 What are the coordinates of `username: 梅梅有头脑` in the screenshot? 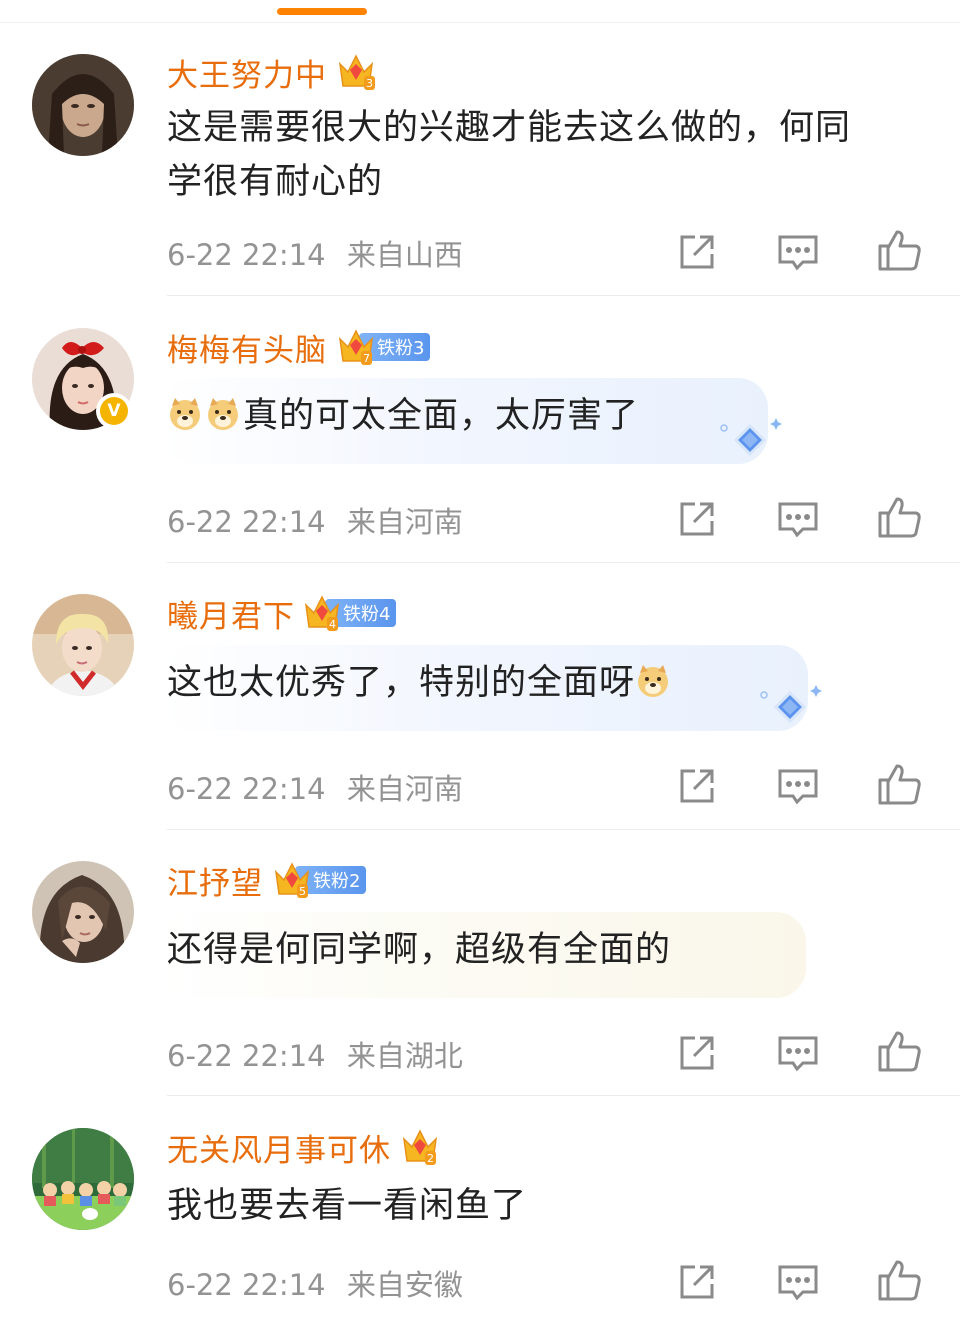 It's located at (247, 347).